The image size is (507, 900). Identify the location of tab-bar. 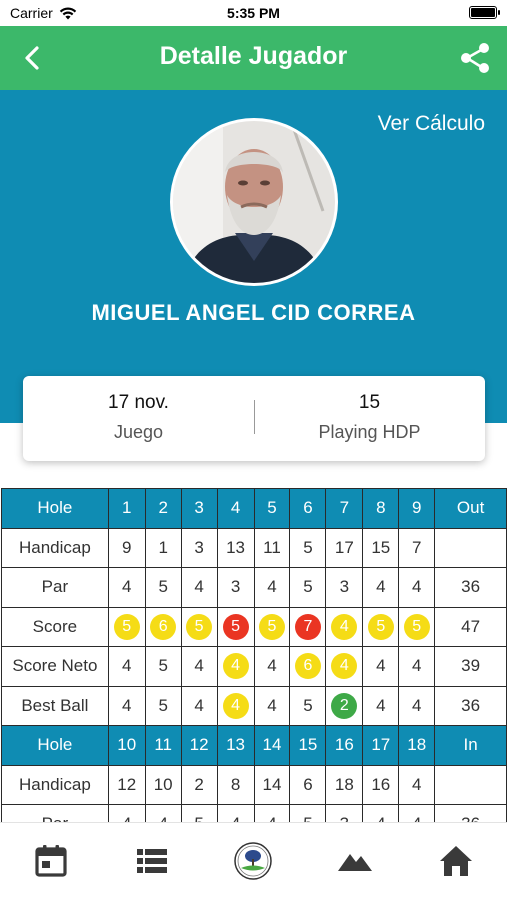
(253, 861).